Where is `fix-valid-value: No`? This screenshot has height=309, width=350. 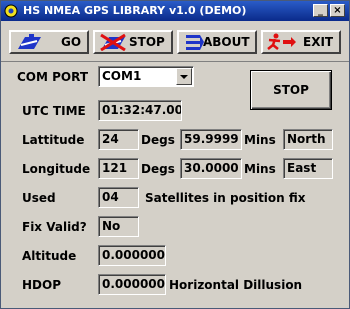 fix-valid-value: No is located at coordinates (118, 226).